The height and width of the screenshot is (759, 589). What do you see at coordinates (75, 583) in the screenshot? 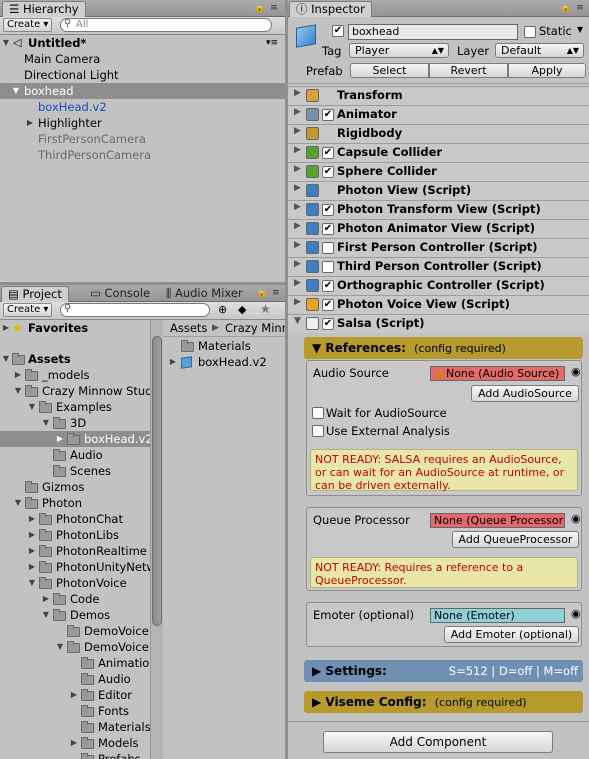
I see `tree-item: ▼ PhotonVoice` at bounding box center [75, 583].